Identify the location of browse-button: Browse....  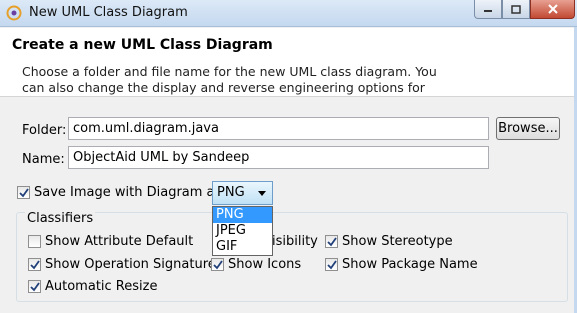
(528, 128).